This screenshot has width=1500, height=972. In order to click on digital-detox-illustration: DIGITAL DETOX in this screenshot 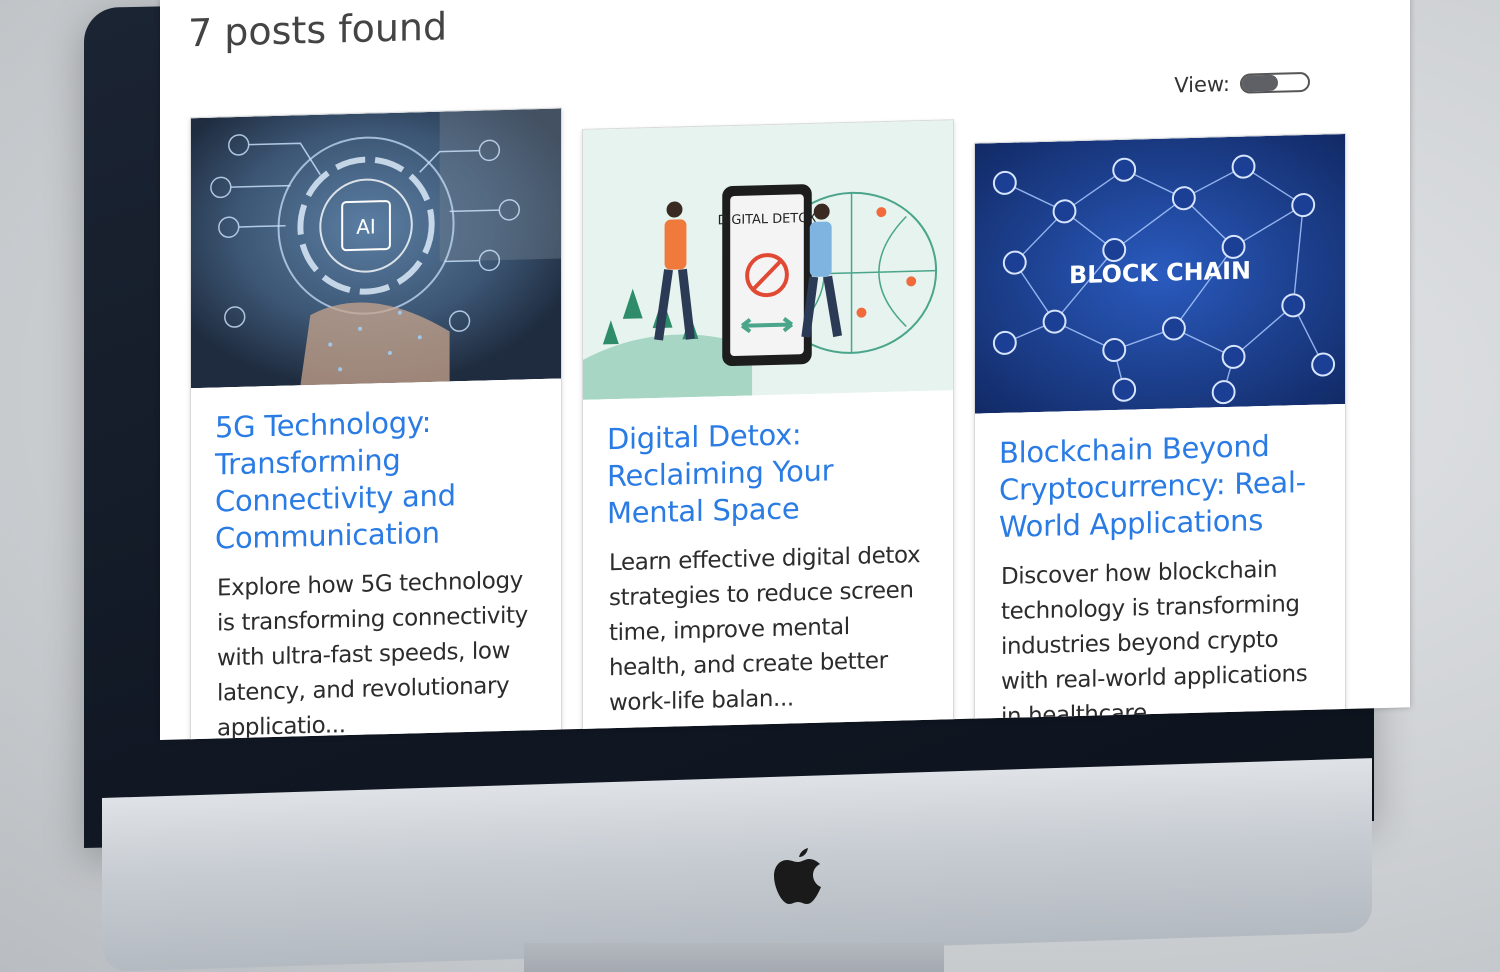, I will do `click(768, 260)`.